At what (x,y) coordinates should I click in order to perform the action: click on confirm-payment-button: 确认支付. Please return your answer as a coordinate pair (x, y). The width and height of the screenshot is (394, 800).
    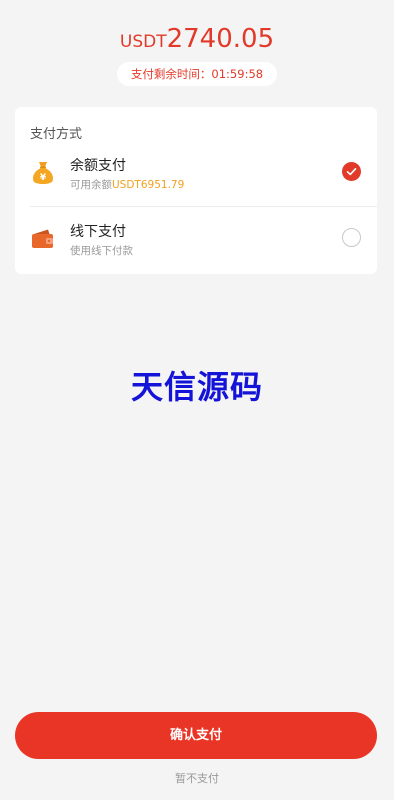
    Looking at the image, I should click on (196, 735).